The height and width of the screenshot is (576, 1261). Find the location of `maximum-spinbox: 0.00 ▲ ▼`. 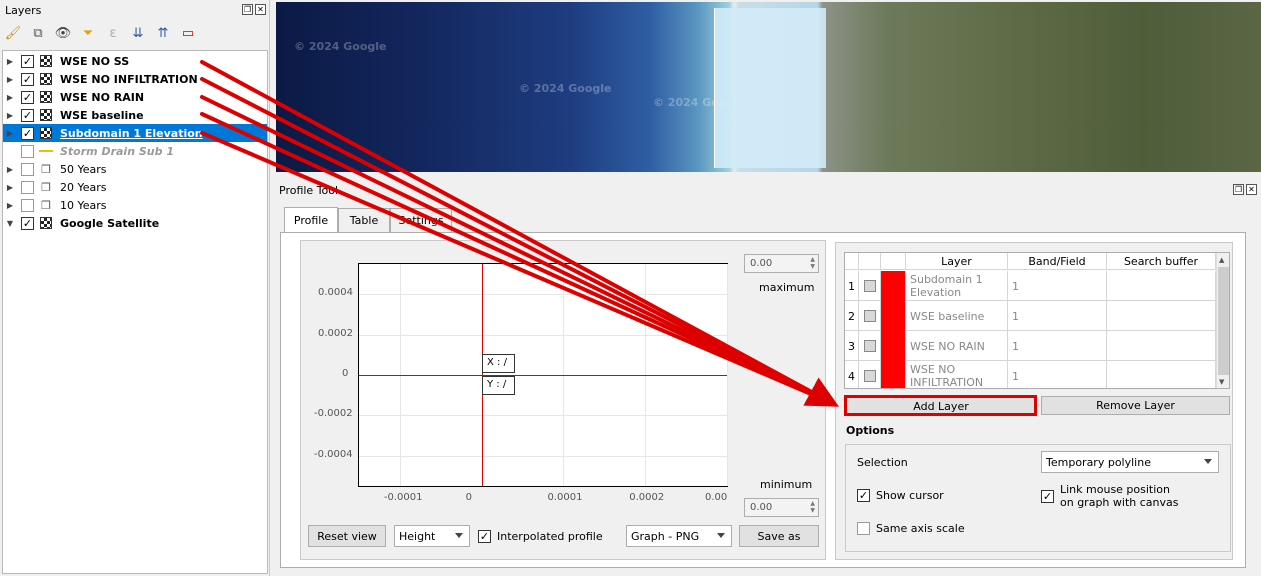

maximum-spinbox: 0.00 ▲ ▼ is located at coordinates (781, 263).